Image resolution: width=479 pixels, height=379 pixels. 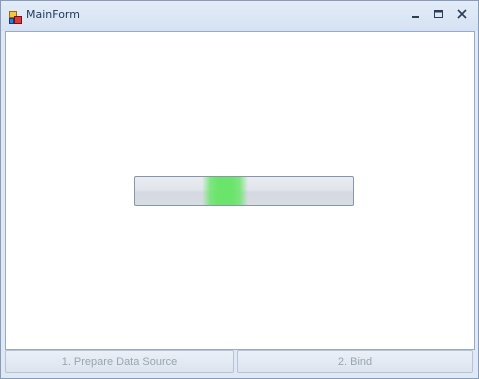 I want to click on marquee-progress-bar, so click(x=244, y=191).